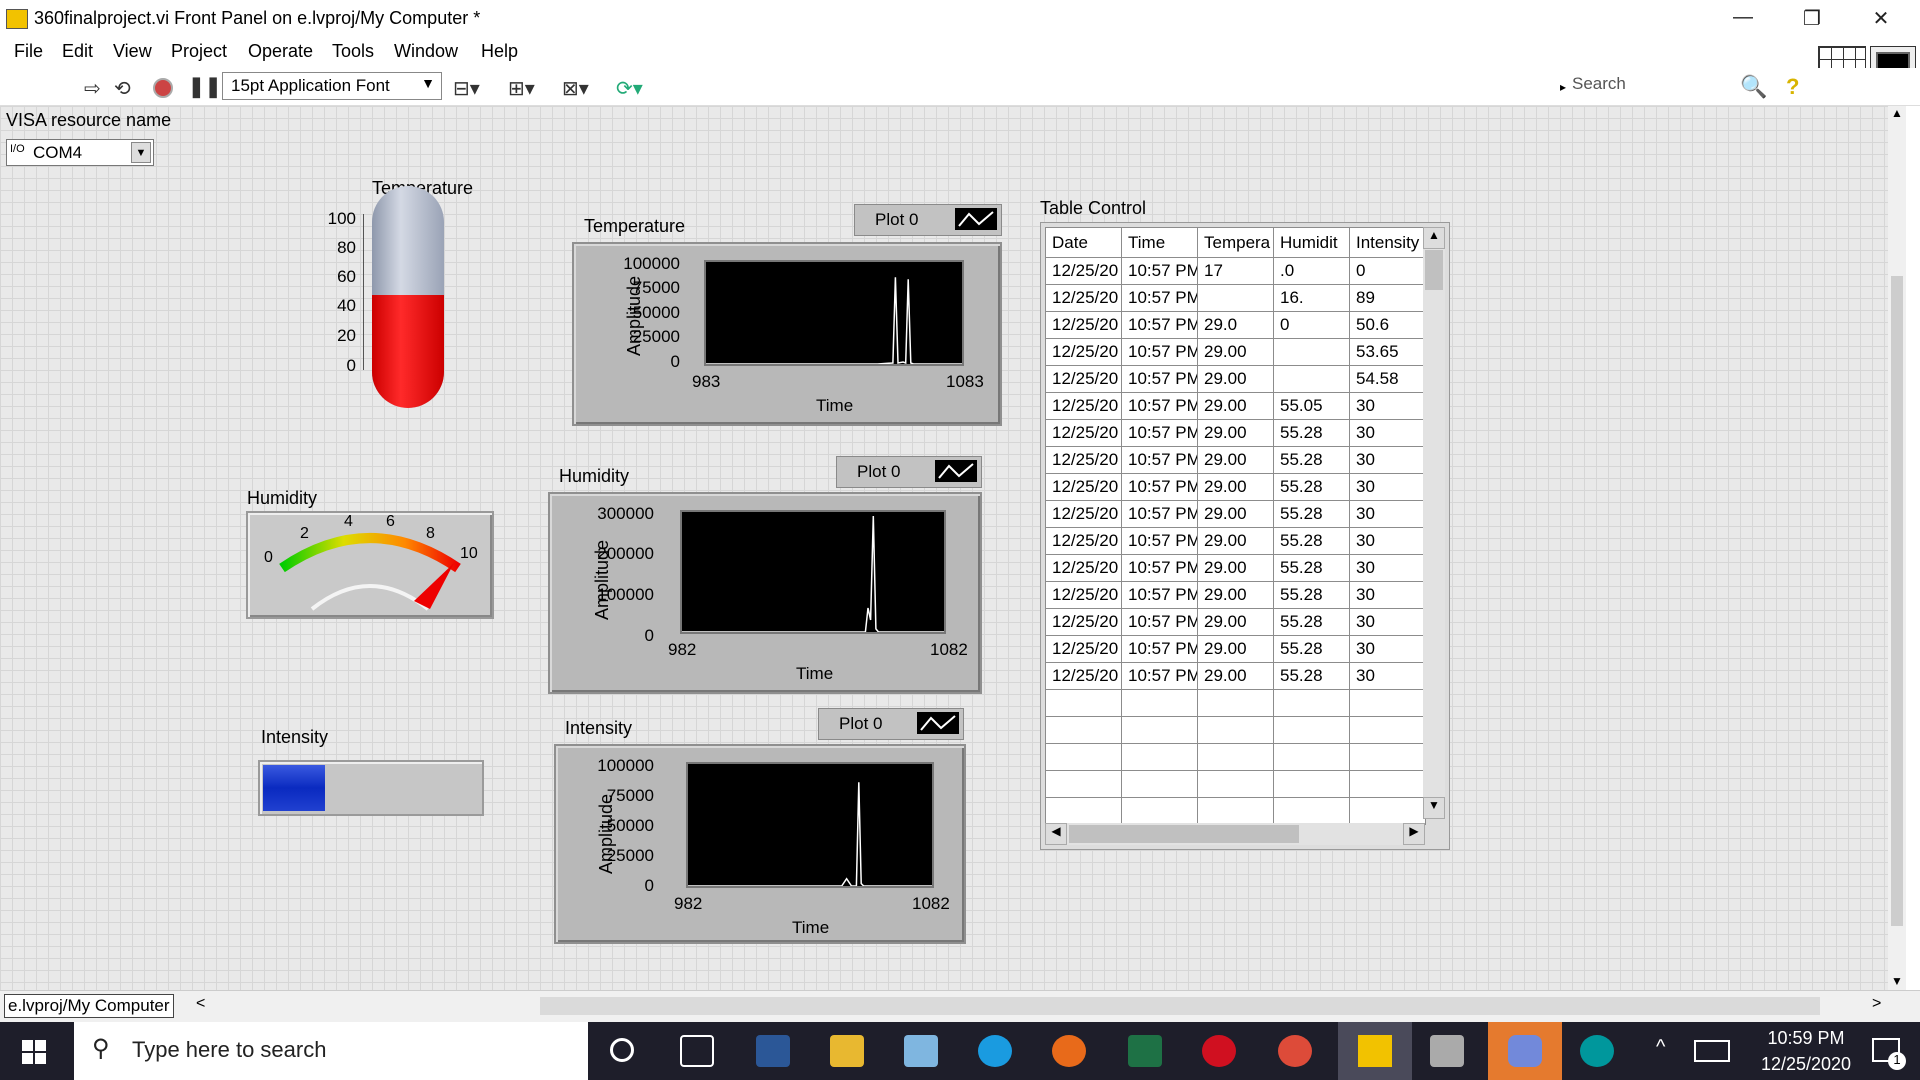 The height and width of the screenshot is (1080, 1920). What do you see at coordinates (1159, 242) in the screenshot?
I see `table-header-cell: Time` at bounding box center [1159, 242].